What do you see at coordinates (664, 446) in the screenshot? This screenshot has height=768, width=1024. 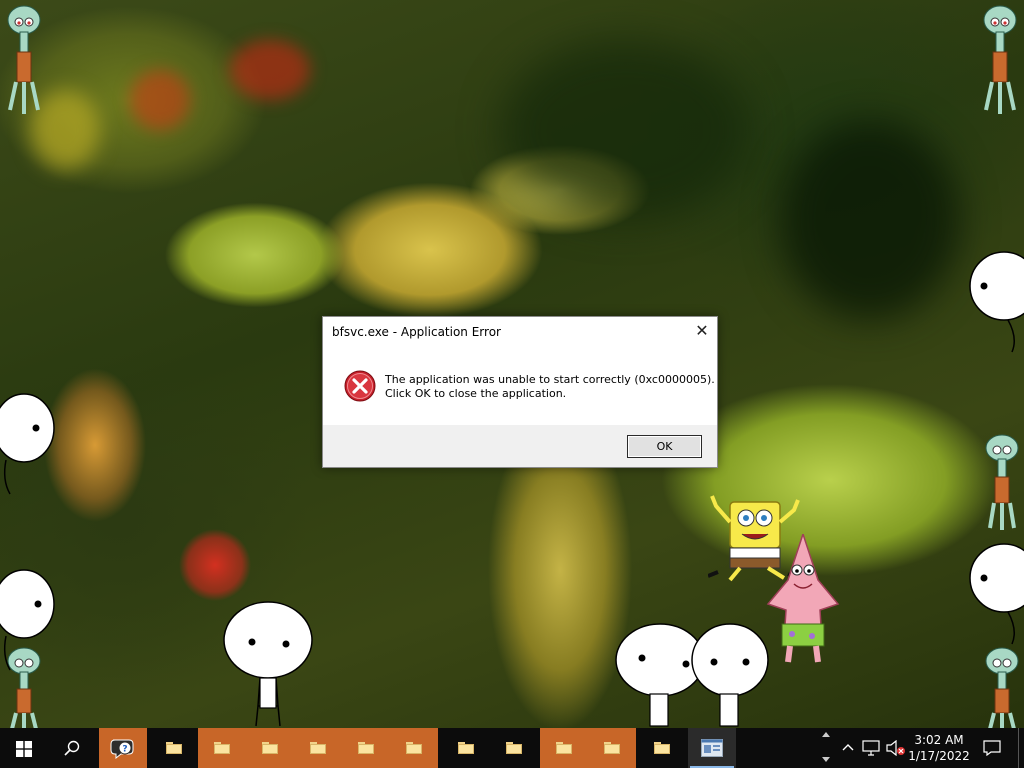 I see `ok-button: OK` at bounding box center [664, 446].